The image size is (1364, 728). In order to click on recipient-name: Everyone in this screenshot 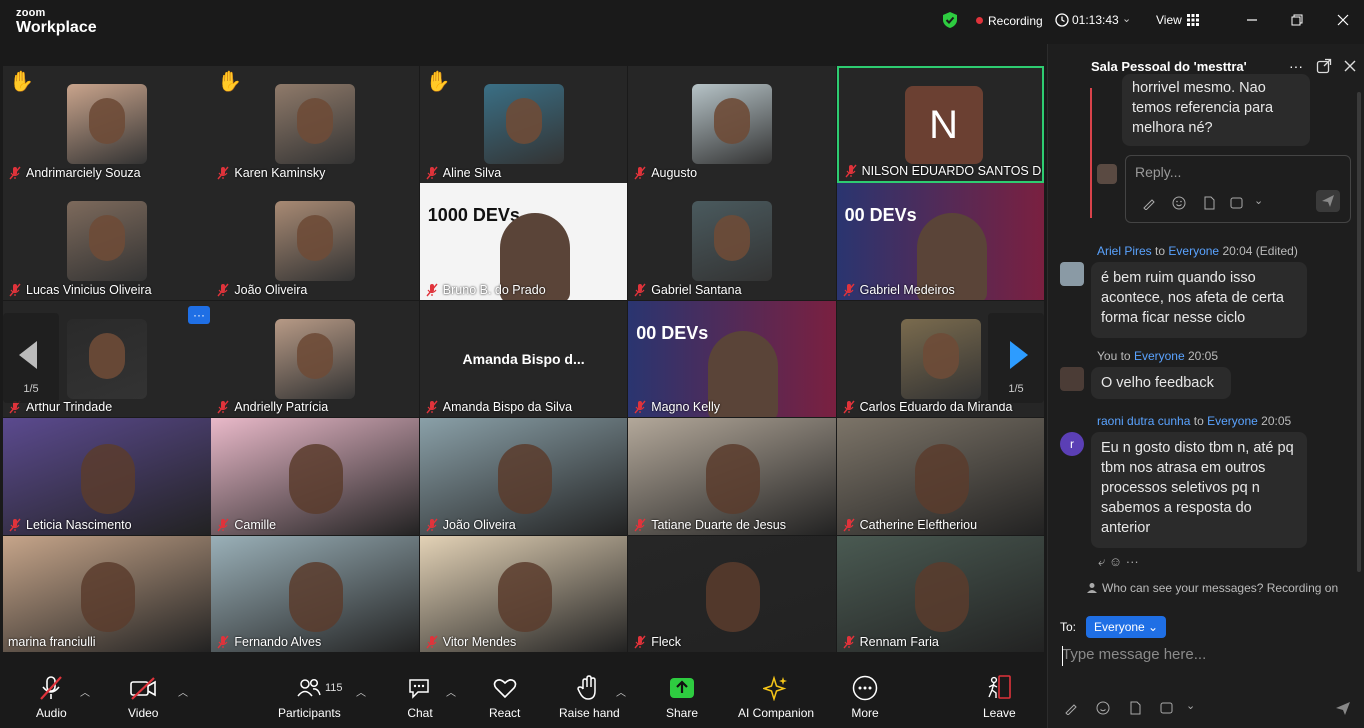, I will do `click(1232, 421)`.